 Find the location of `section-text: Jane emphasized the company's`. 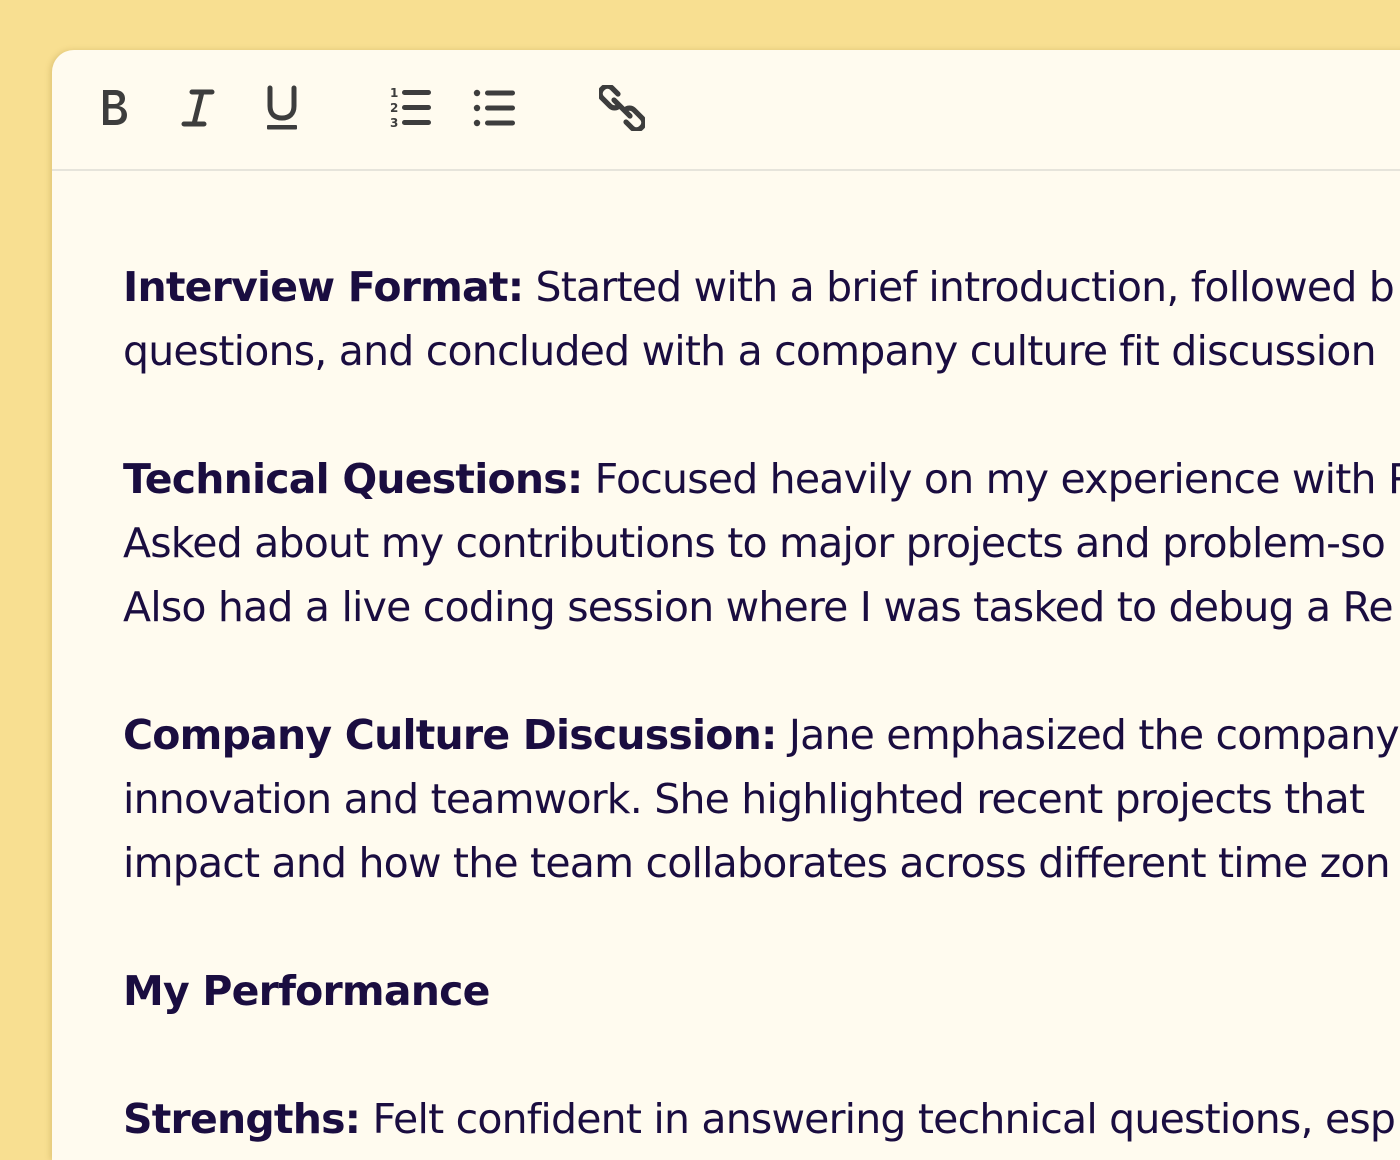

section-text: Jane emphasized the company's is located at coordinates (1088, 735).